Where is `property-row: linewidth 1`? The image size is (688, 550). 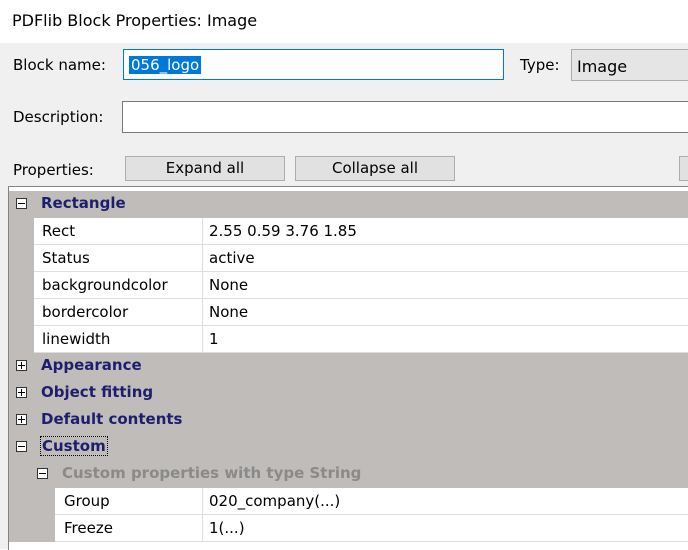 property-row: linewidth 1 is located at coordinates (348, 339).